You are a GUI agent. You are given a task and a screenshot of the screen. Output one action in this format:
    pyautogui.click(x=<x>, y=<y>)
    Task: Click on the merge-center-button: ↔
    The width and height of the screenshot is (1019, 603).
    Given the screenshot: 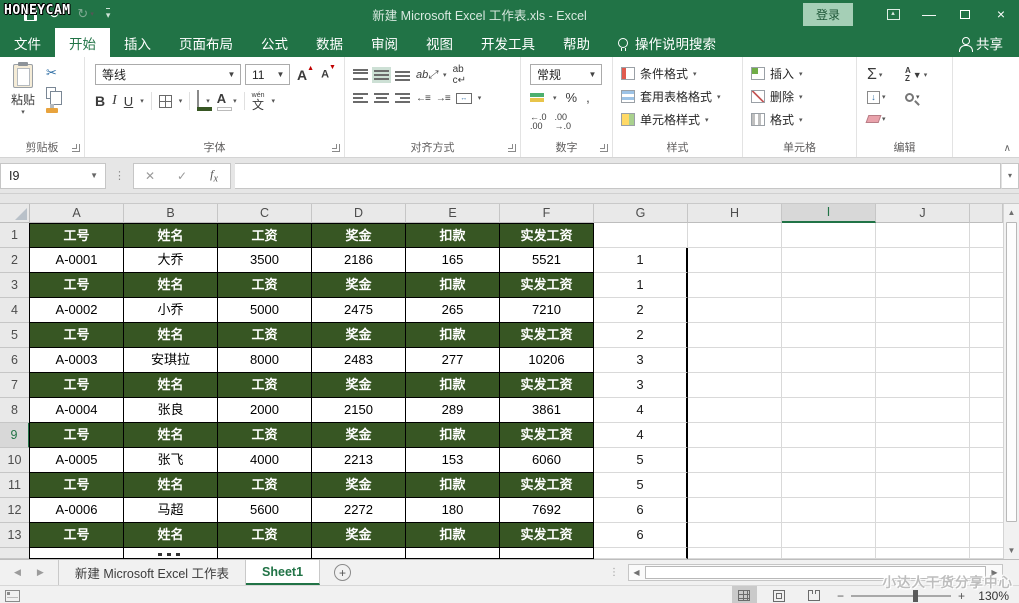 What is the action you would take?
    pyautogui.click(x=463, y=98)
    